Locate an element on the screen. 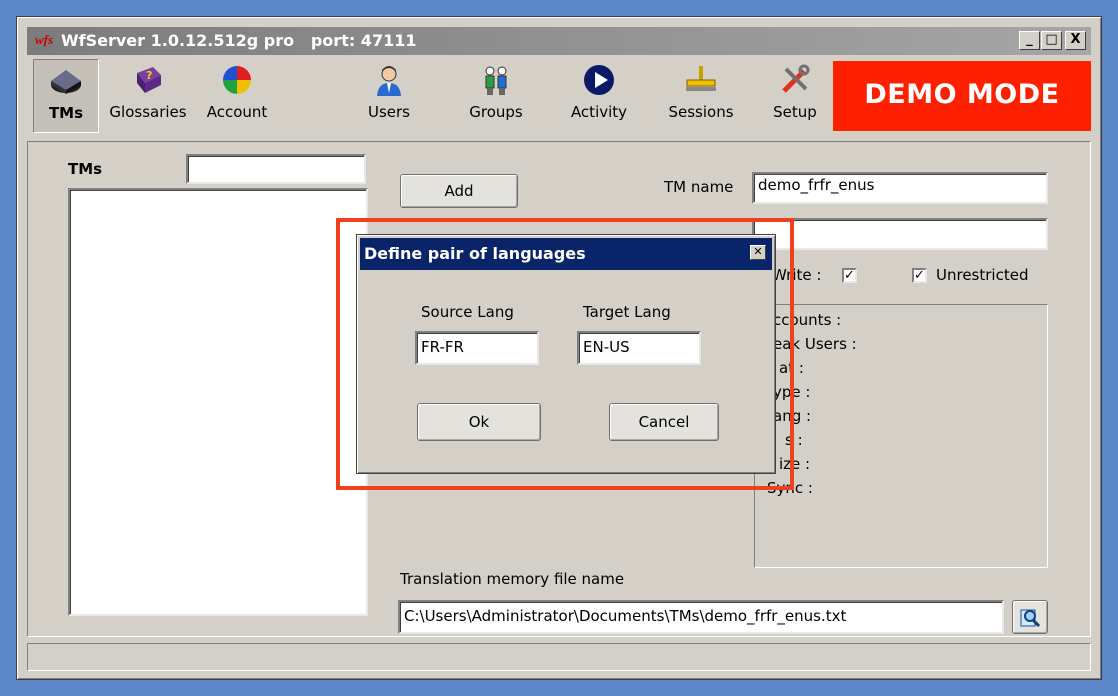 The image size is (1118, 696). setup-tools-icon is located at coordinates (796, 78).